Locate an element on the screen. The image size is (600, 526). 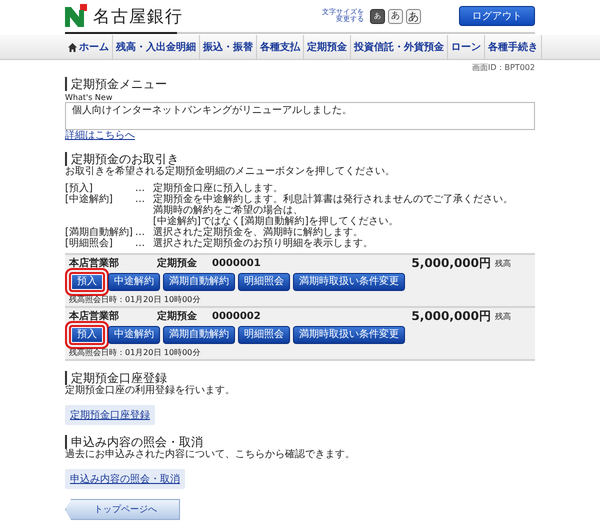
bank-logo-icon is located at coordinates (76, 16).